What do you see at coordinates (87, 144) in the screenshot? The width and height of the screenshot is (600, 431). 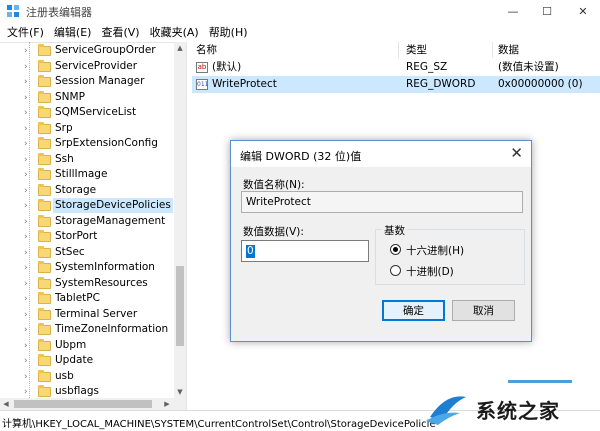 I see `tree-item: › SrpExtensionConfig` at bounding box center [87, 144].